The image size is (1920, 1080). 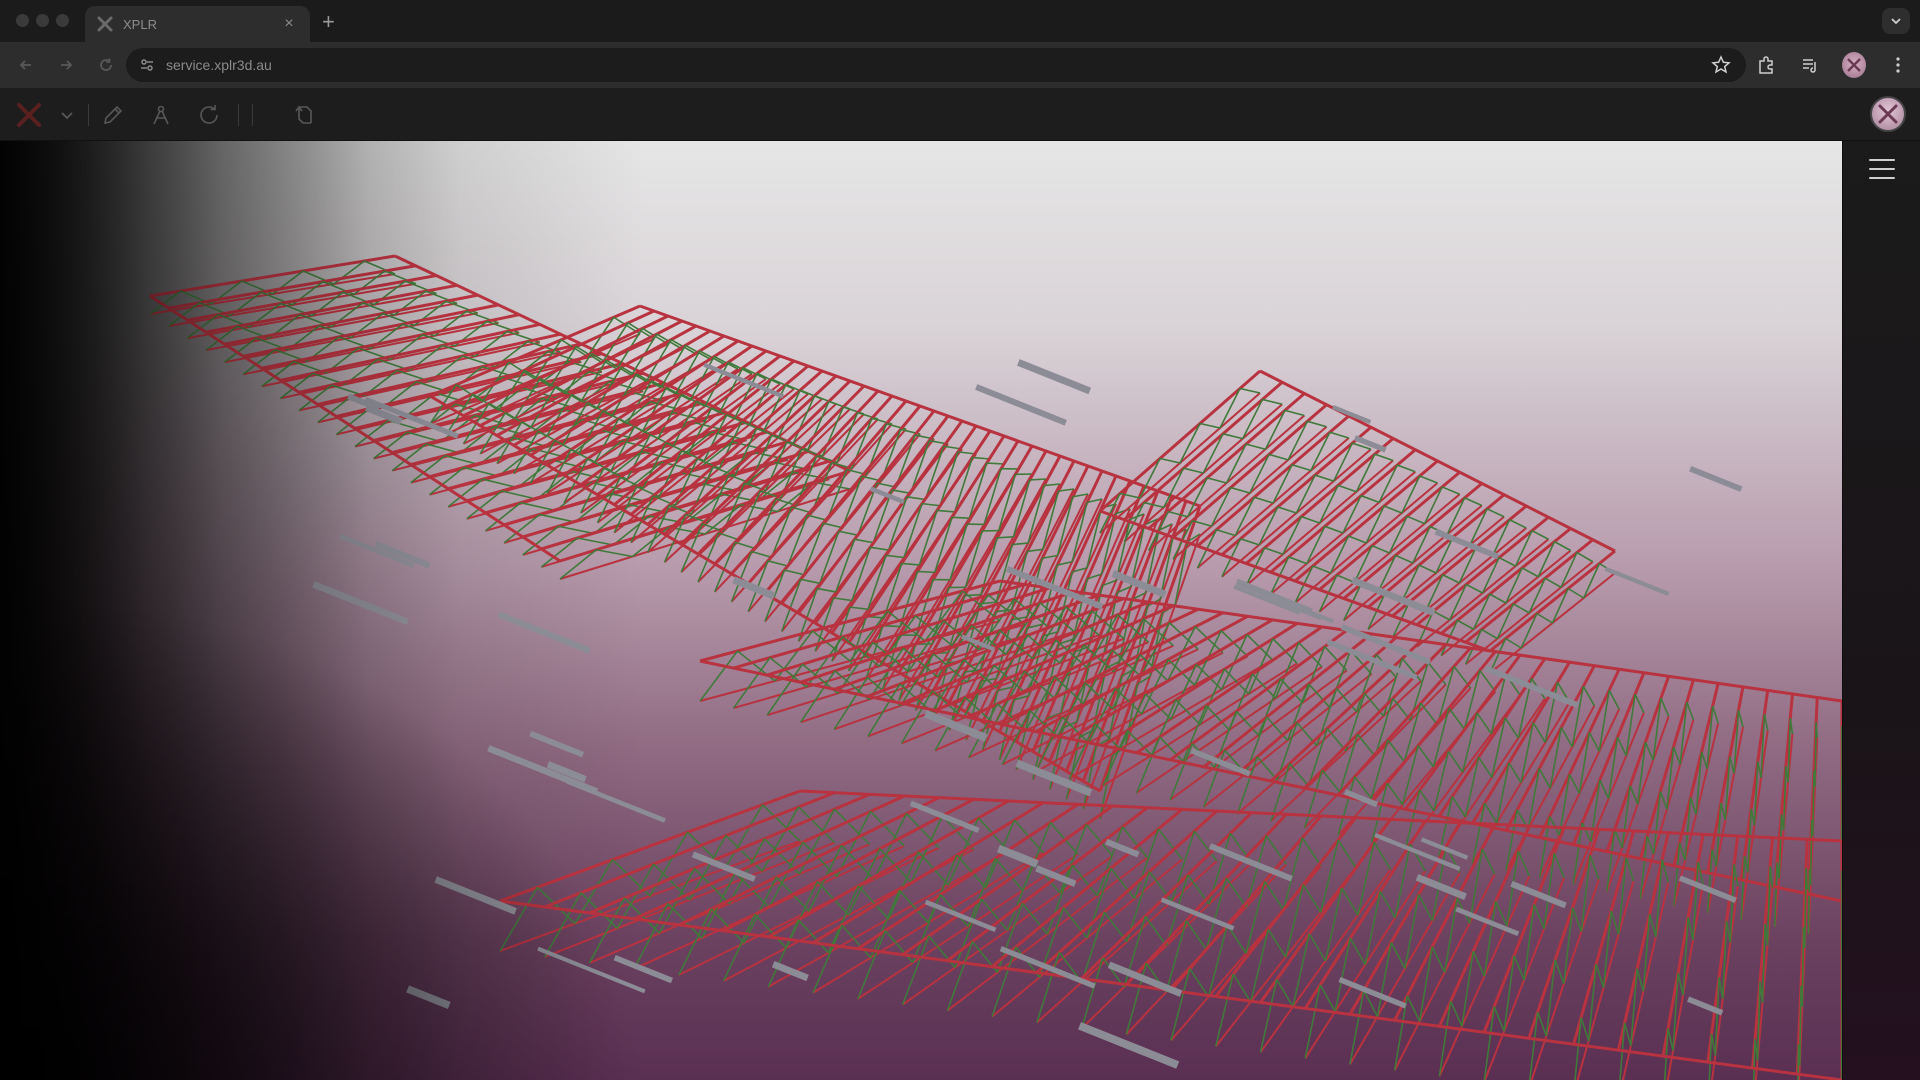 What do you see at coordinates (650, 846) in the screenshot?
I see `truss-top-chord` at bounding box center [650, 846].